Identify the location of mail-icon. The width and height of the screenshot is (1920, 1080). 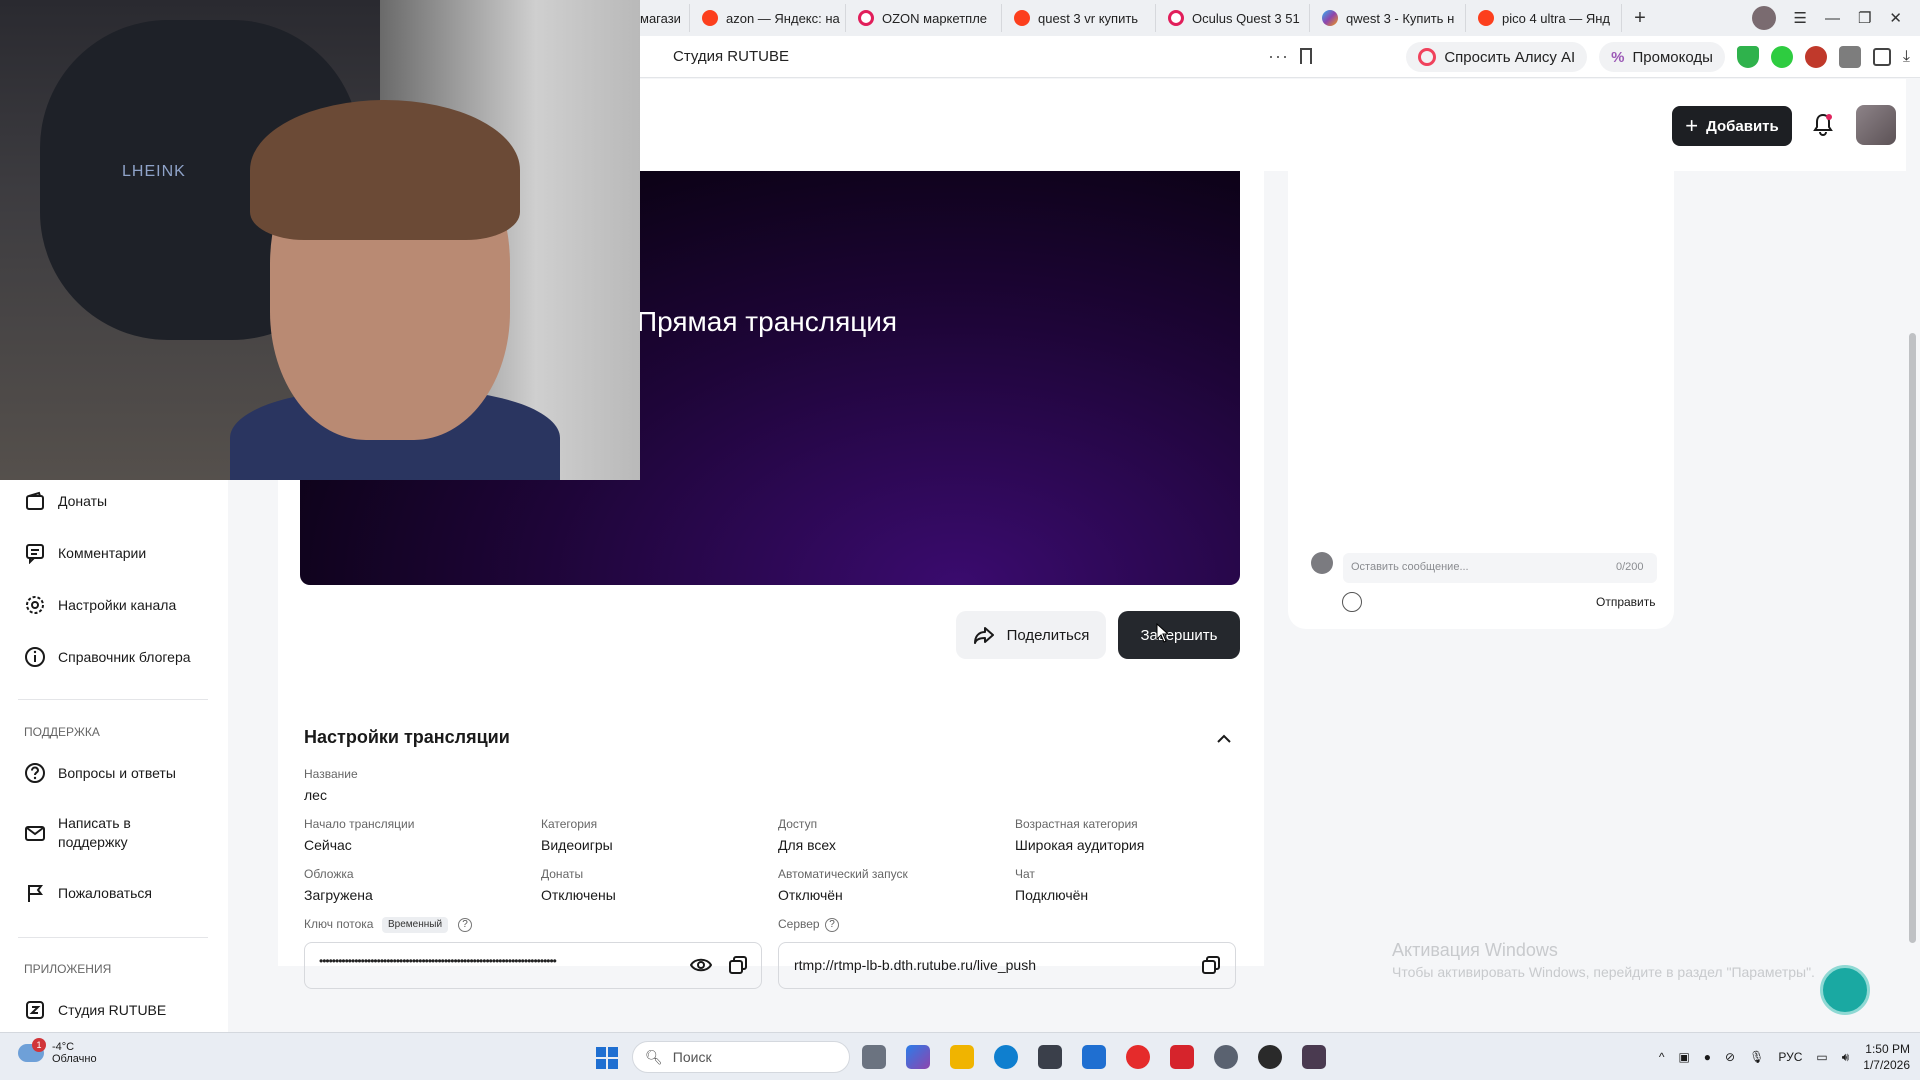
(35, 833).